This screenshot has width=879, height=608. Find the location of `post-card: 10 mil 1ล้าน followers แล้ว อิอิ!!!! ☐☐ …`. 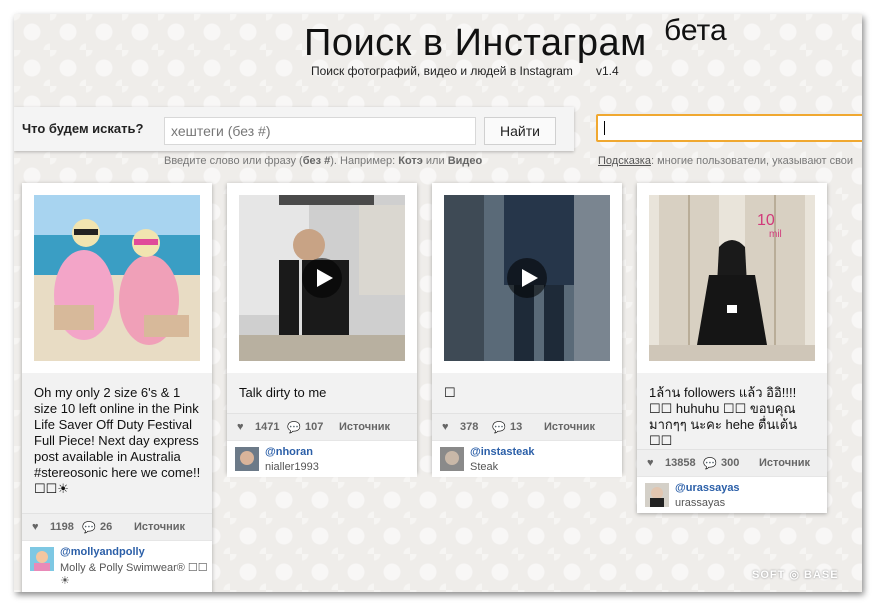

post-card: 10 mil 1ล้าน followers แล้ว อิอิ!!!! ☐☐ … is located at coordinates (732, 348).